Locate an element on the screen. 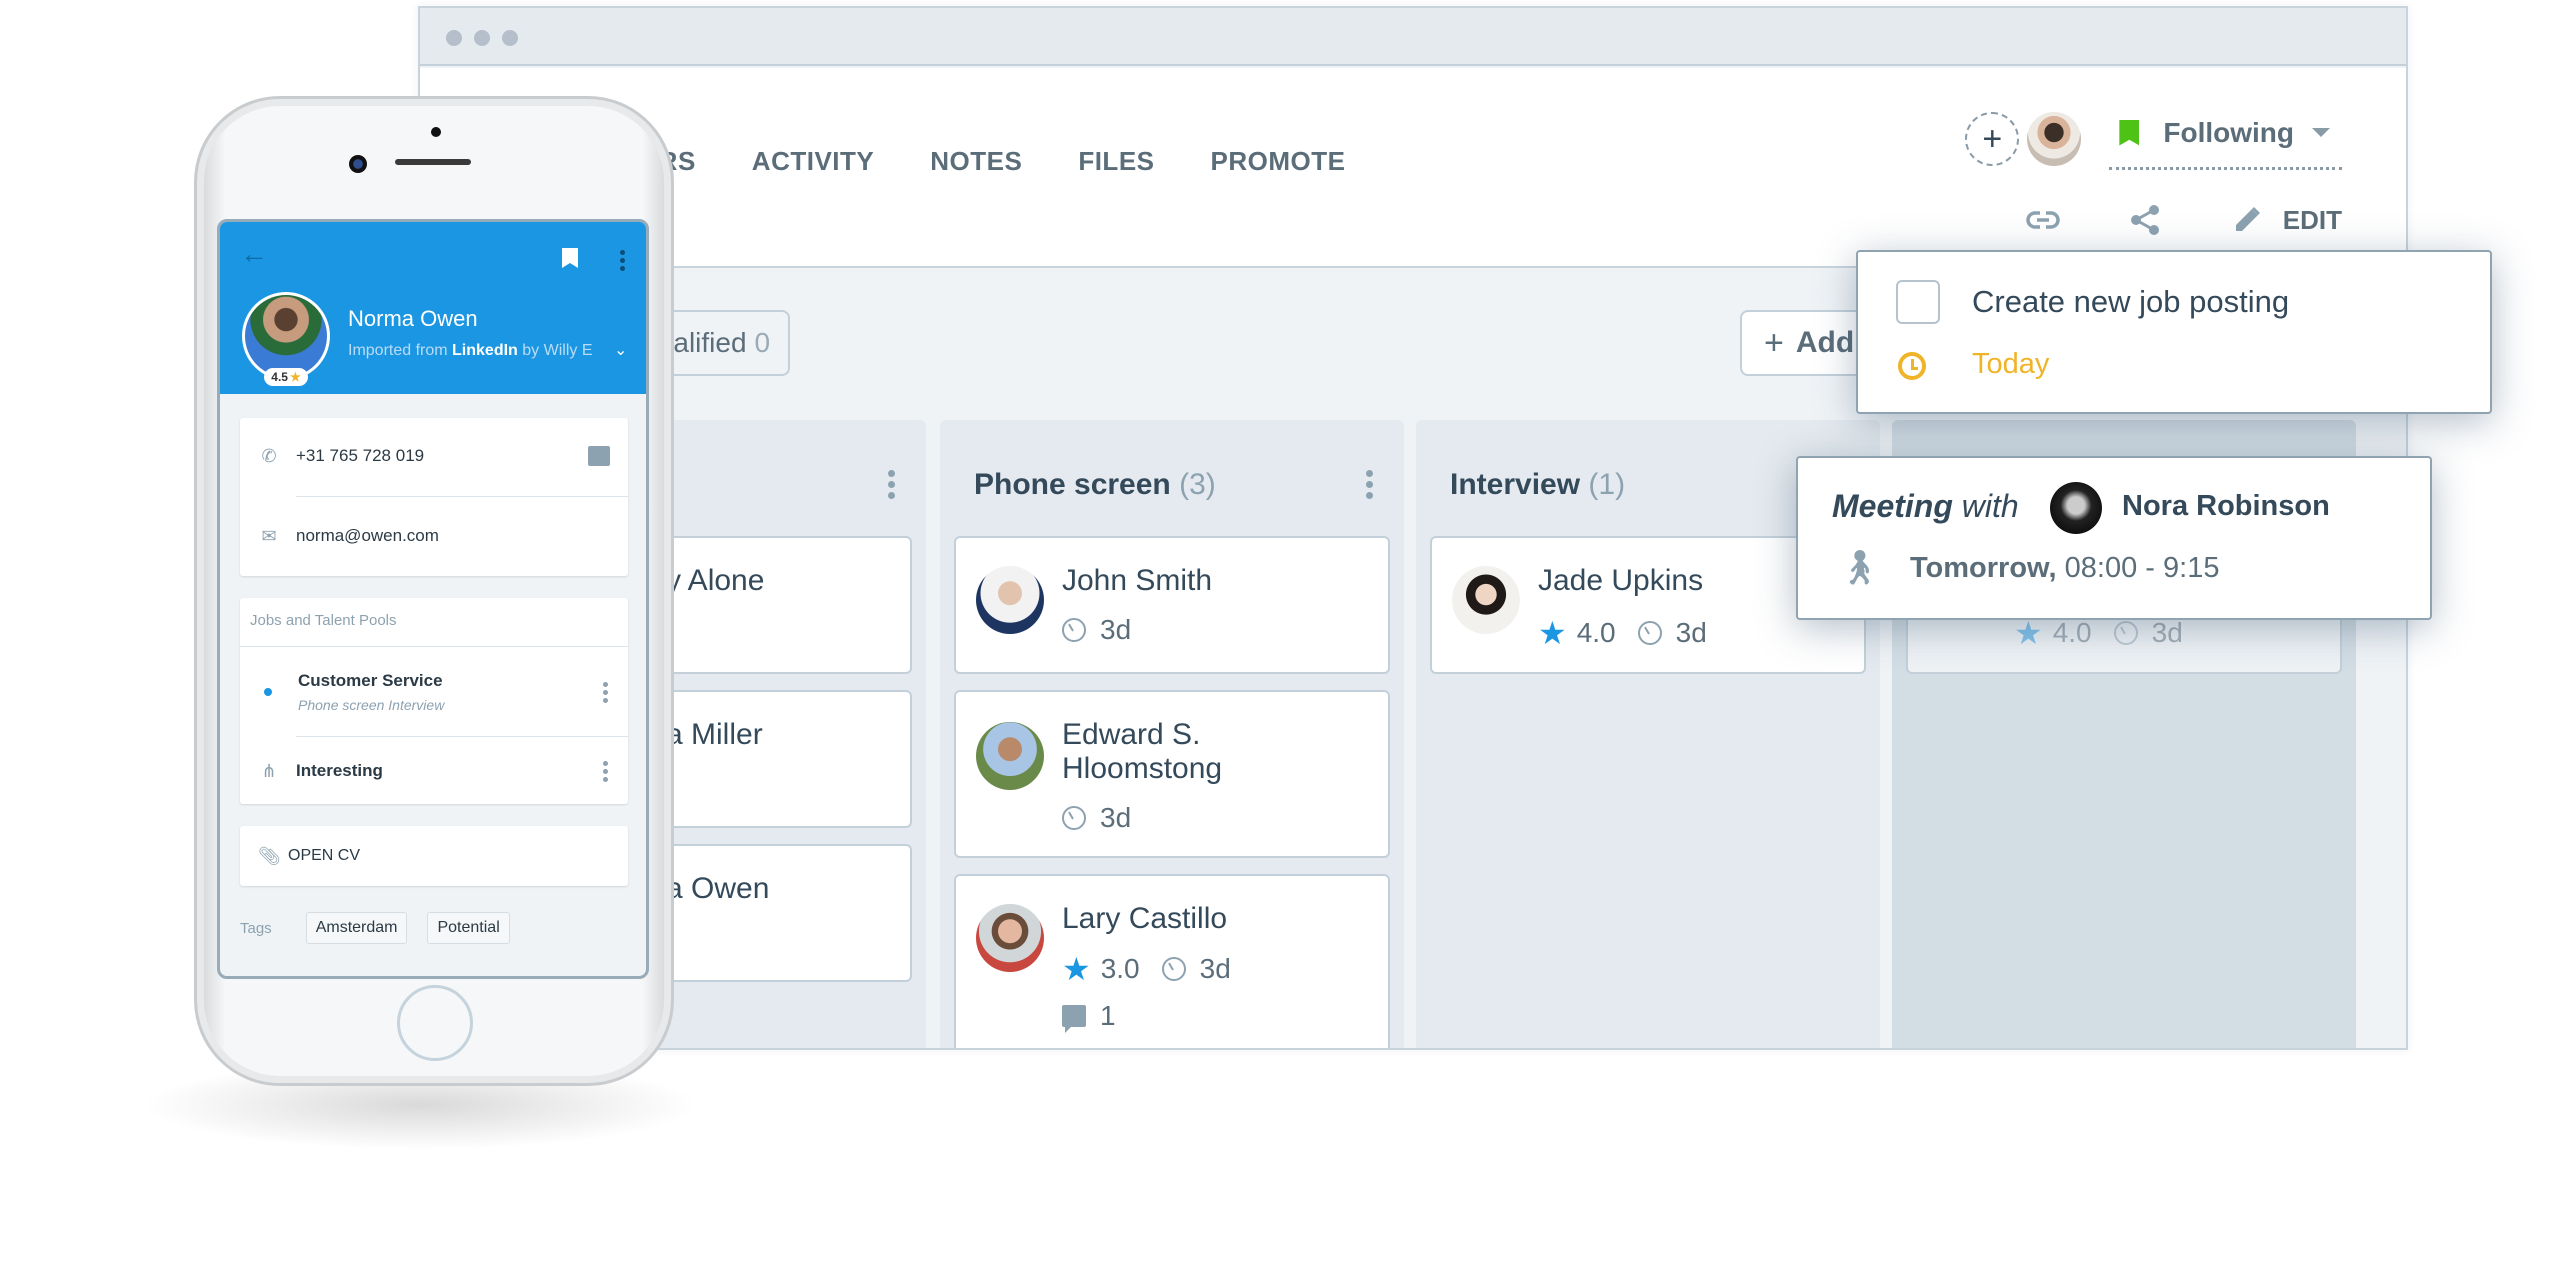  message-icon is located at coordinates (599, 456).